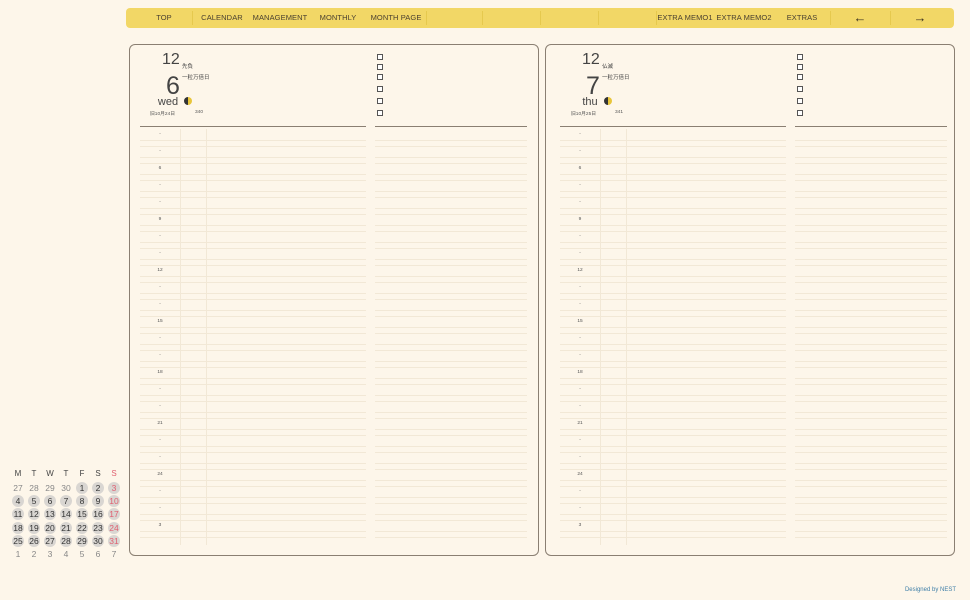 Image resolution: width=970 pixels, height=600 pixels. What do you see at coordinates (34, 501) in the screenshot?
I see `calendar-day: 5` at bounding box center [34, 501].